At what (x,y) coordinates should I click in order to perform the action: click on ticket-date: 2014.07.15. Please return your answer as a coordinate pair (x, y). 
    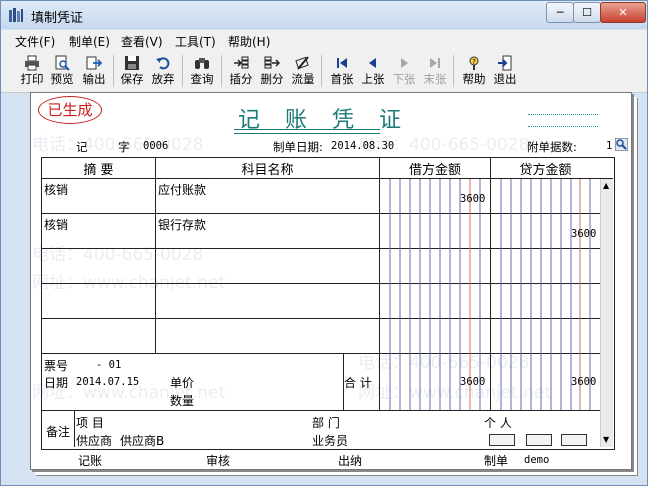
    Looking at the image, I should click on (107, 382).